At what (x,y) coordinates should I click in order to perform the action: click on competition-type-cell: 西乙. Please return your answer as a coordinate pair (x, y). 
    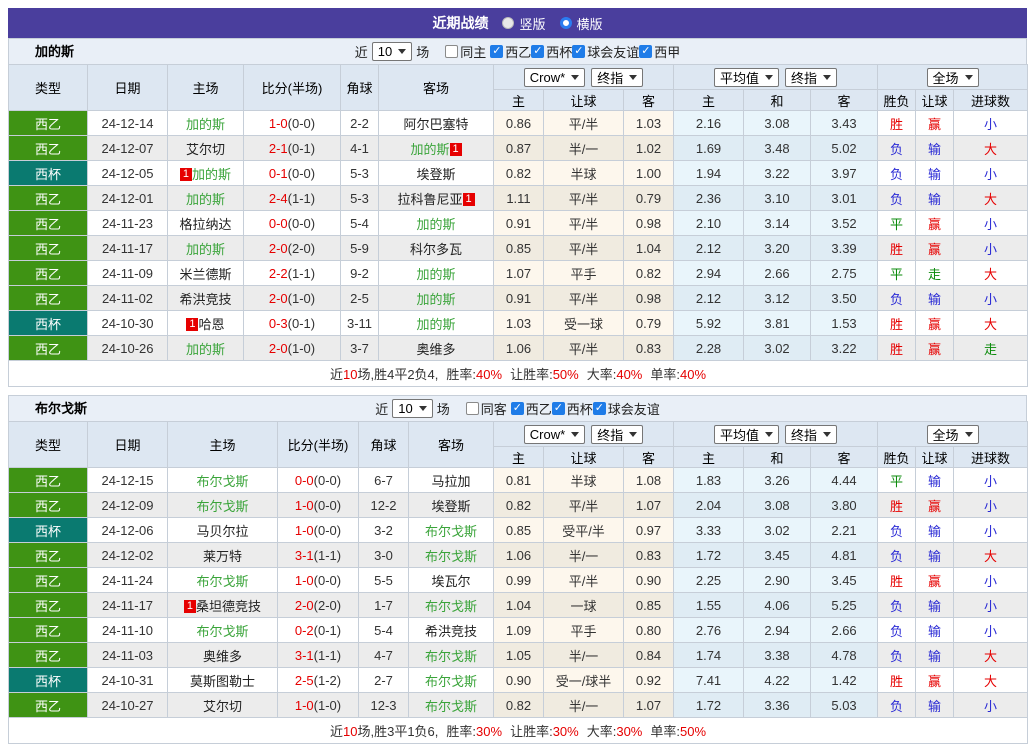
    Looking at the image, I should click on (48, 480).